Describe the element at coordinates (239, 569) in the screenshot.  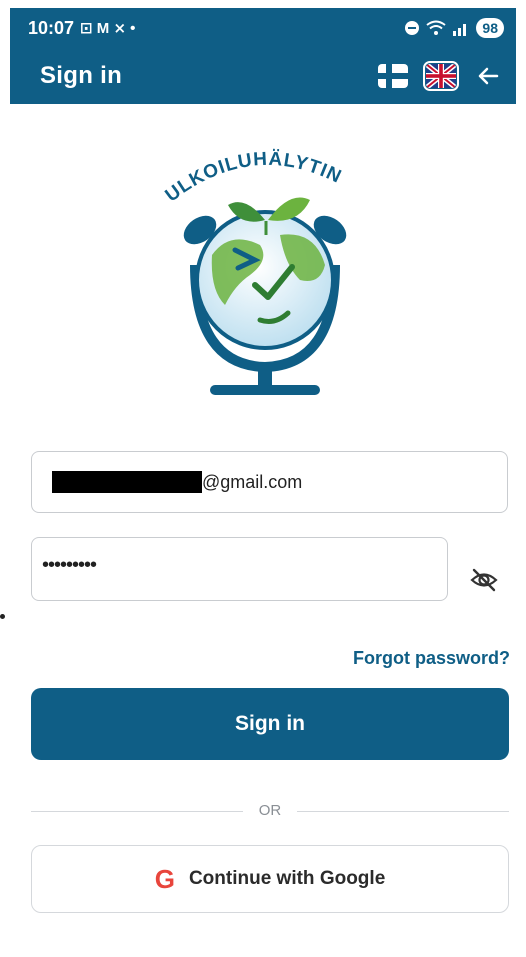
I see `password-field: •••••••••` at that location.